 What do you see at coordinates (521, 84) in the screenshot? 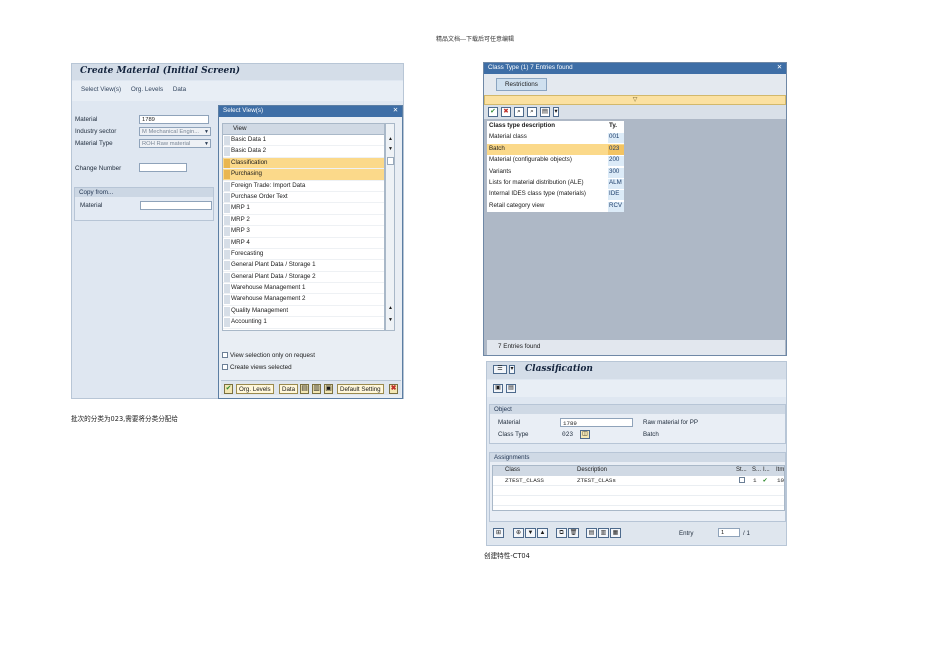
I see `tab-restrictions: Restrictions` at bounding box center [521, 84].